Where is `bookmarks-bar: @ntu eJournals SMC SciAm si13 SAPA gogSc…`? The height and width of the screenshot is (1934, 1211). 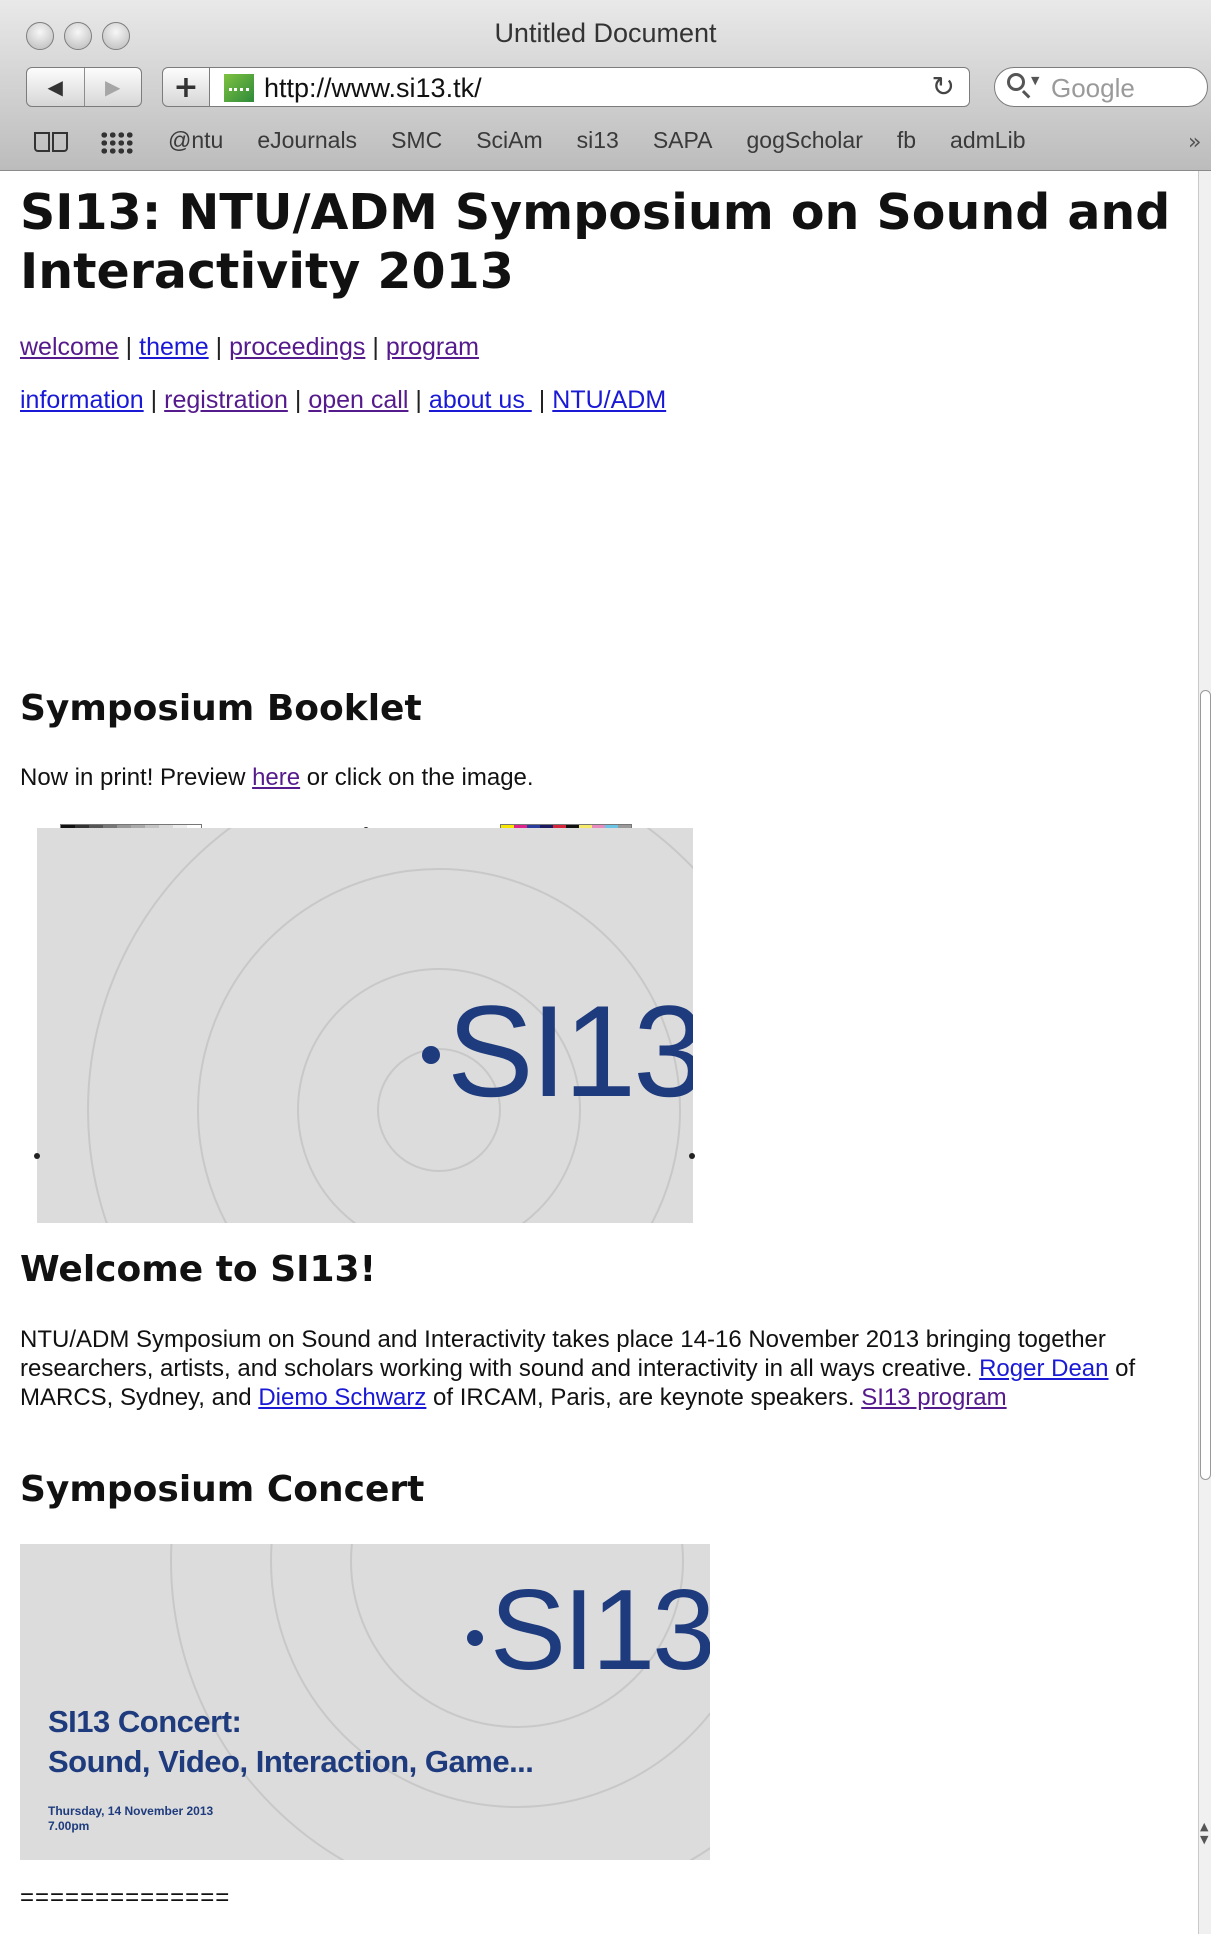 bookmarks-bar: @ntu eJournals SMC SciAm si13 SAPA gogSc… is located at coordinates (605, 144).